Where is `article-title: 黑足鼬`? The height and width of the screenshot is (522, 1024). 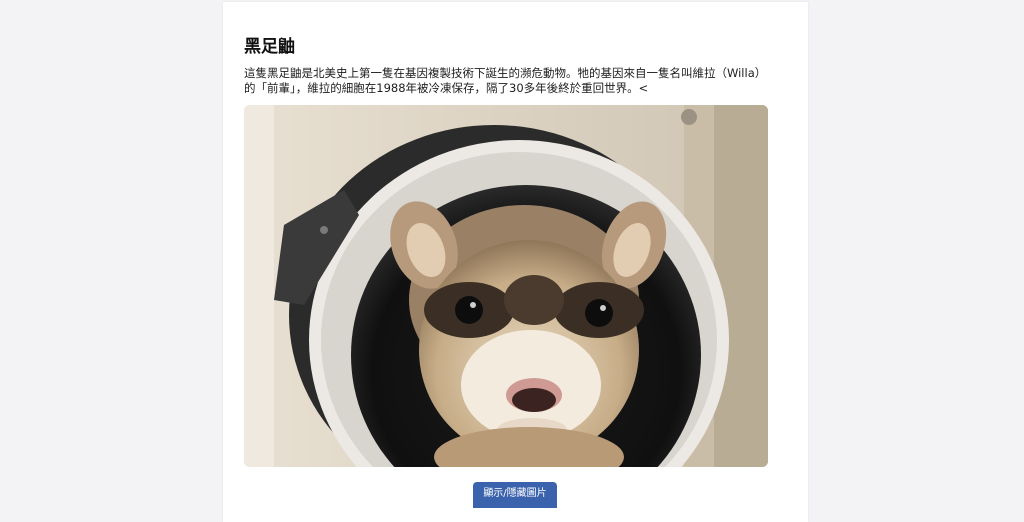 article-title: 黑足鼬 is located at coordinates (269, 47).